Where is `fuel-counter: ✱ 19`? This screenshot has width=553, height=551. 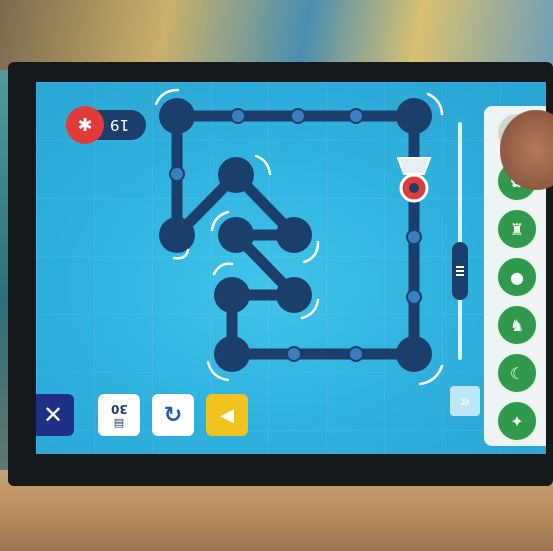
fuel-counter: ✱ 19 is located at coordinates (106, 125).